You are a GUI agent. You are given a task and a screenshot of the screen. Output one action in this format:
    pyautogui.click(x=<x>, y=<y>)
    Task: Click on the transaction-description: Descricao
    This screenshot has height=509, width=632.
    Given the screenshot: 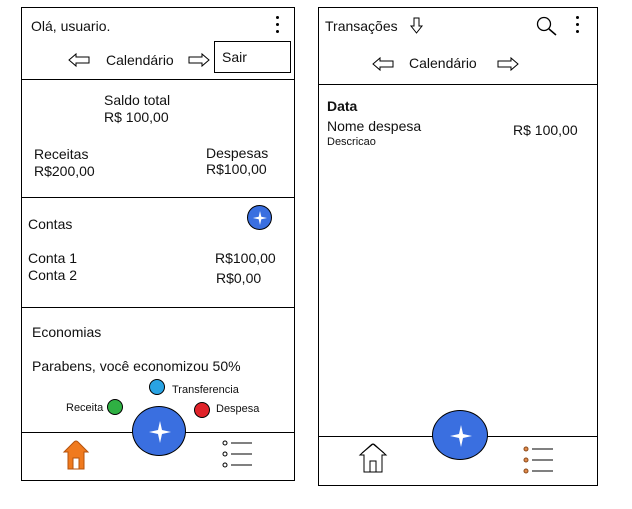 What is the action you would take?
    pyautogui.click(x=351, y=142)
    